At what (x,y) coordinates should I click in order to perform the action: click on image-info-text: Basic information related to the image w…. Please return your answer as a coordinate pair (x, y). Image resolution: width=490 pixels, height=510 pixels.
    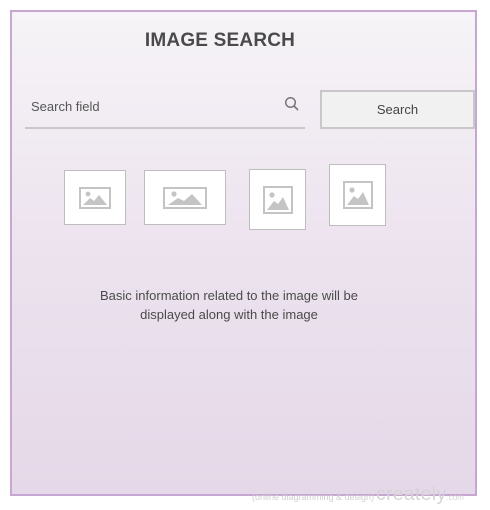
    Looking at the image, I should click on (229, 305).